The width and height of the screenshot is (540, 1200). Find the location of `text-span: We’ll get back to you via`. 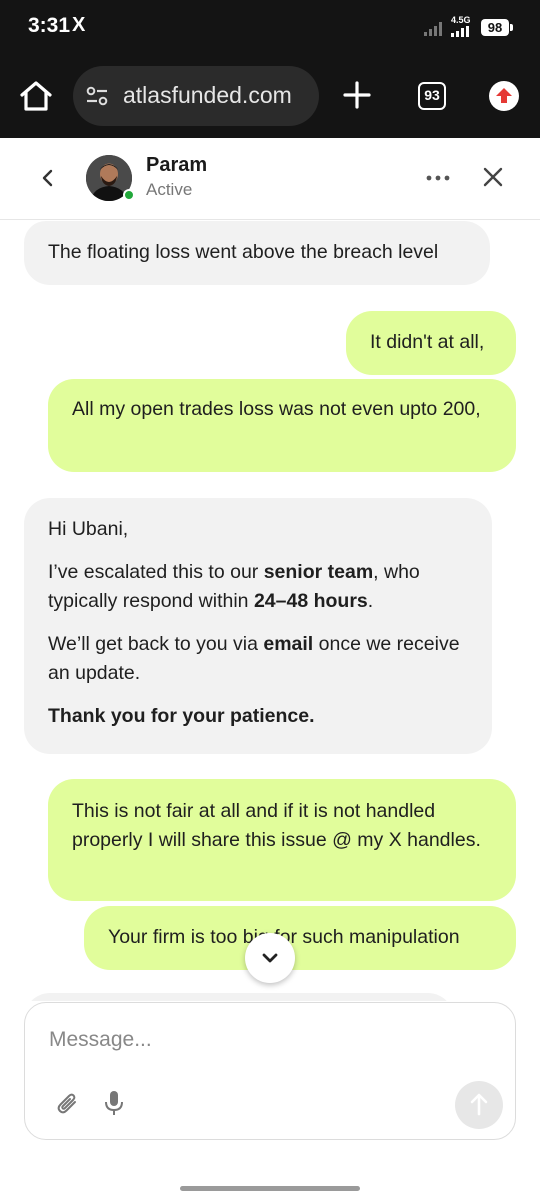

text-span: We’ll get back to you via is located at coordinates (156, 644).